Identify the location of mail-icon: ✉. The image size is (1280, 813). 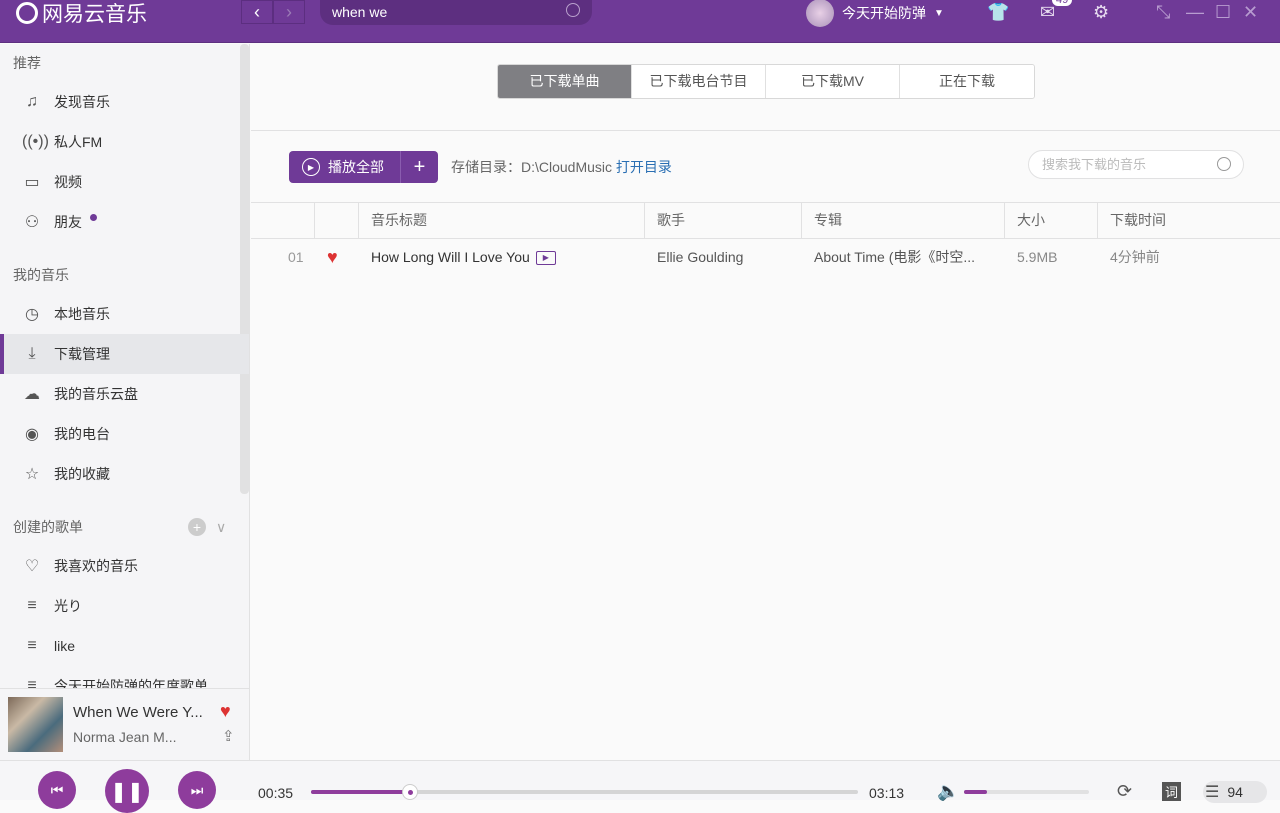
(1047, 12).